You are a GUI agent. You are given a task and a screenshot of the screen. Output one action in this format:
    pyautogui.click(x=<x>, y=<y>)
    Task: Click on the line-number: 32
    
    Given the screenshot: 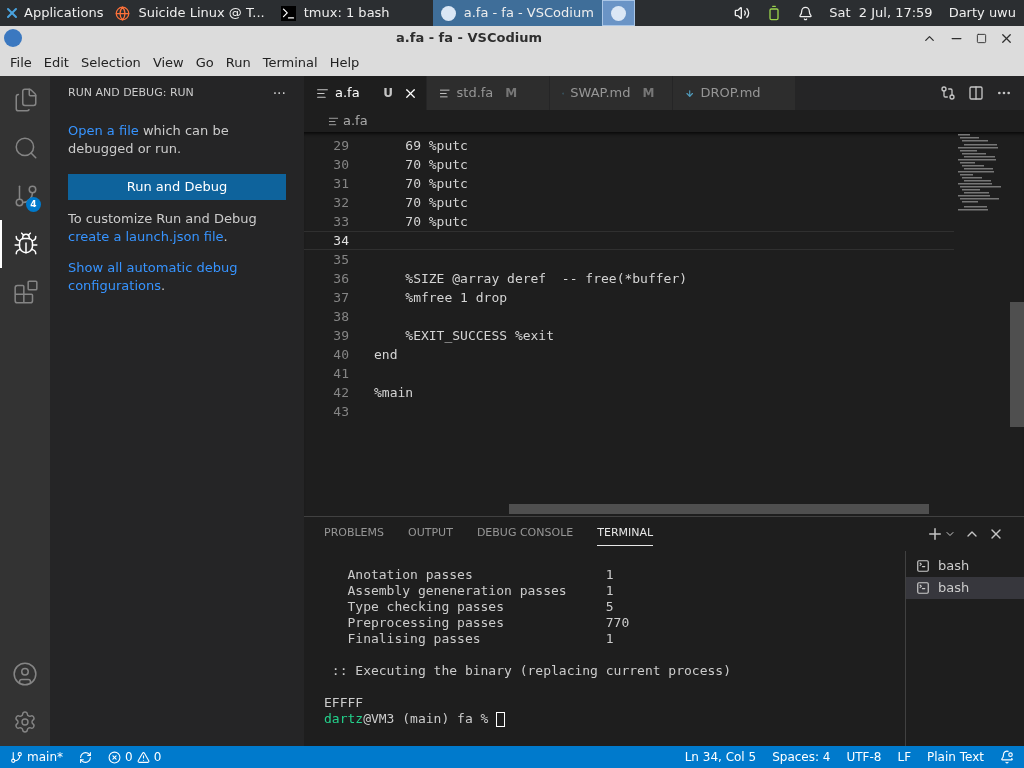 What is the action you would take?
    pyautogui.click(x=340, y=202)
    